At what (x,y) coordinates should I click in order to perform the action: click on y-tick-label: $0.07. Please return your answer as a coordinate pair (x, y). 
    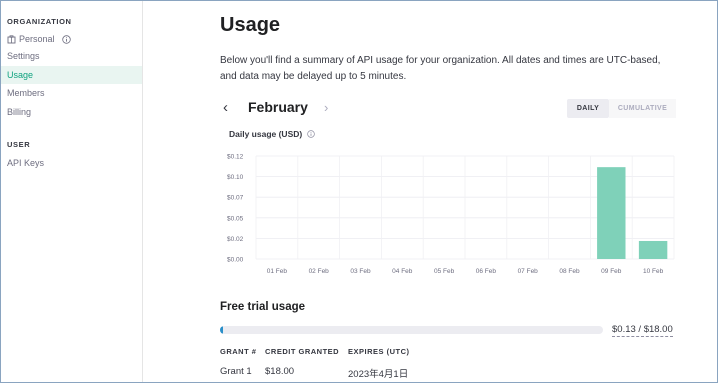
    Looking at the image, I should click on (235, 198).